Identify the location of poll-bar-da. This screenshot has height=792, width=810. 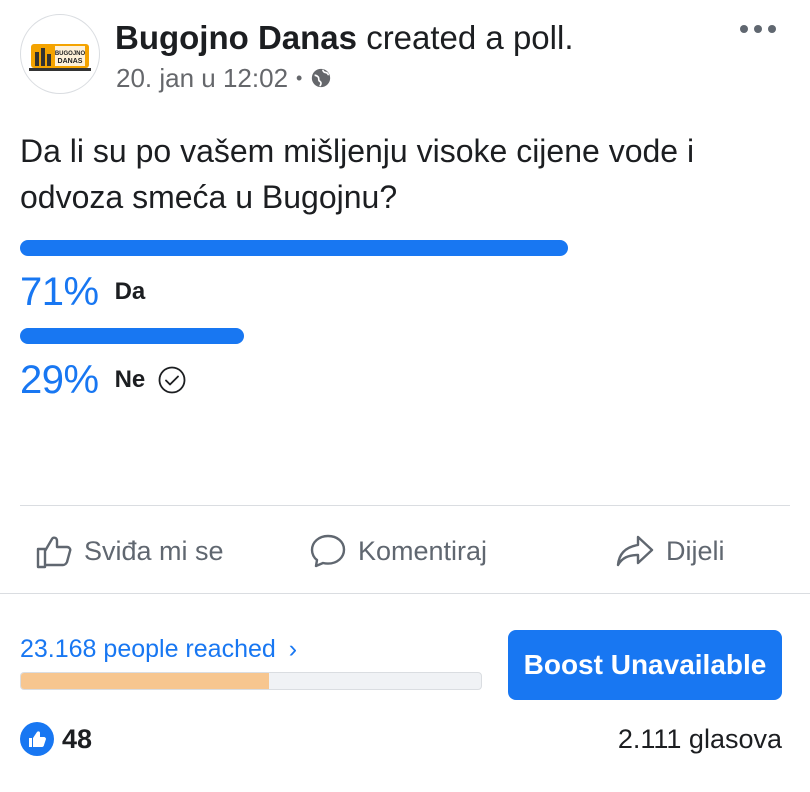
(294, 248).